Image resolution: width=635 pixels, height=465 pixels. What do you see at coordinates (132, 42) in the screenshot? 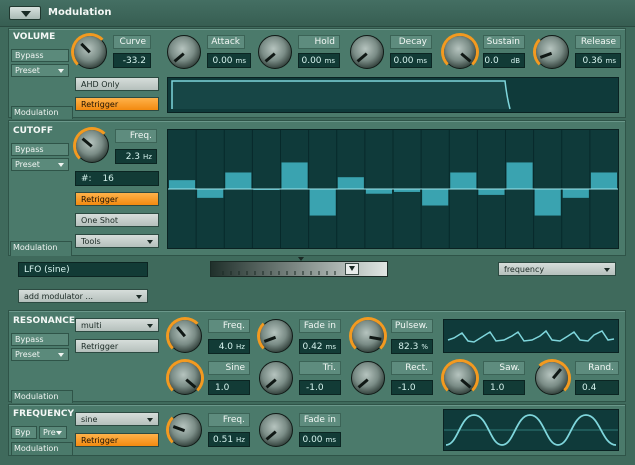
I see `curve-label: Curve` at bounding box center [132, 42].